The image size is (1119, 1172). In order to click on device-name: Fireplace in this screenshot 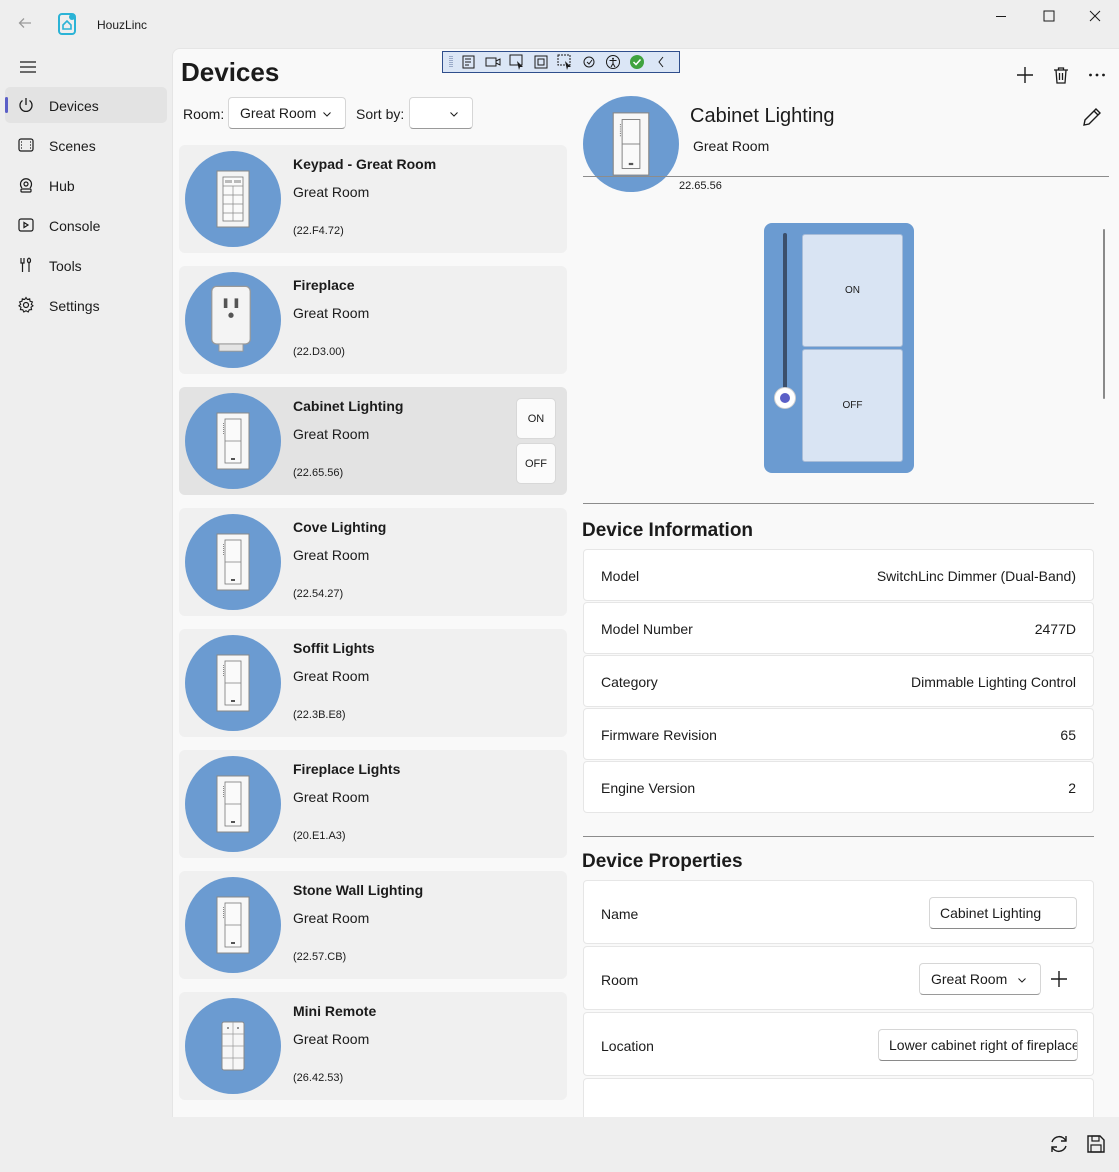, I will do `click(324, 285)`.